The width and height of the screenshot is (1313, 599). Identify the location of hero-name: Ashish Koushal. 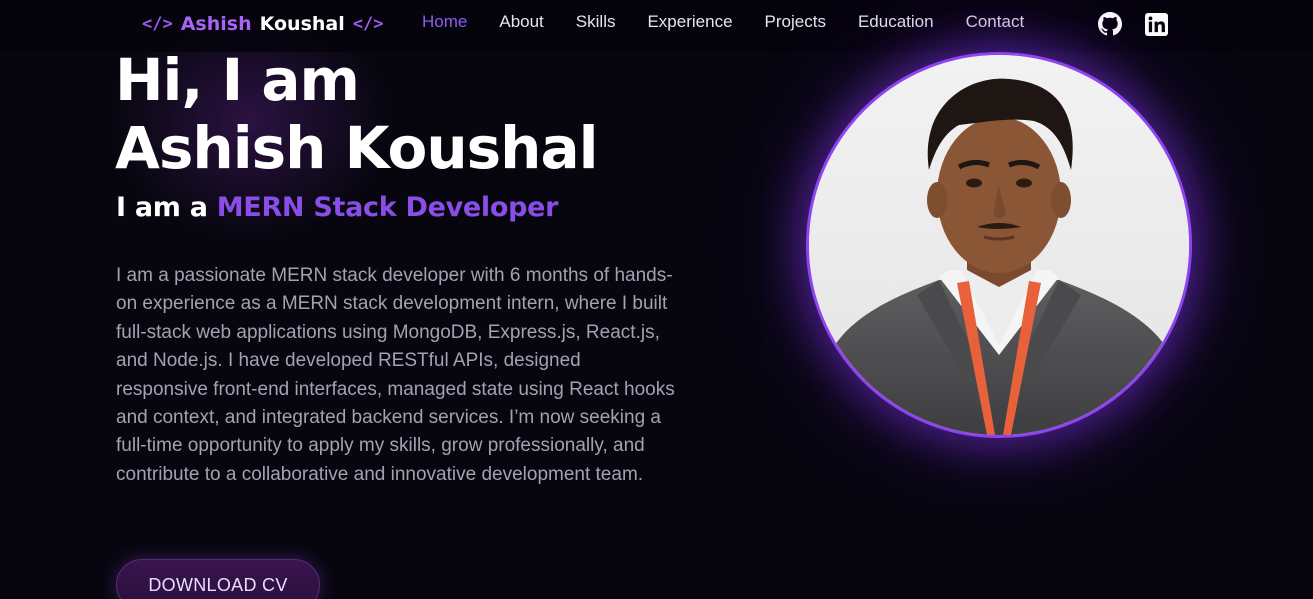
(356, 148).